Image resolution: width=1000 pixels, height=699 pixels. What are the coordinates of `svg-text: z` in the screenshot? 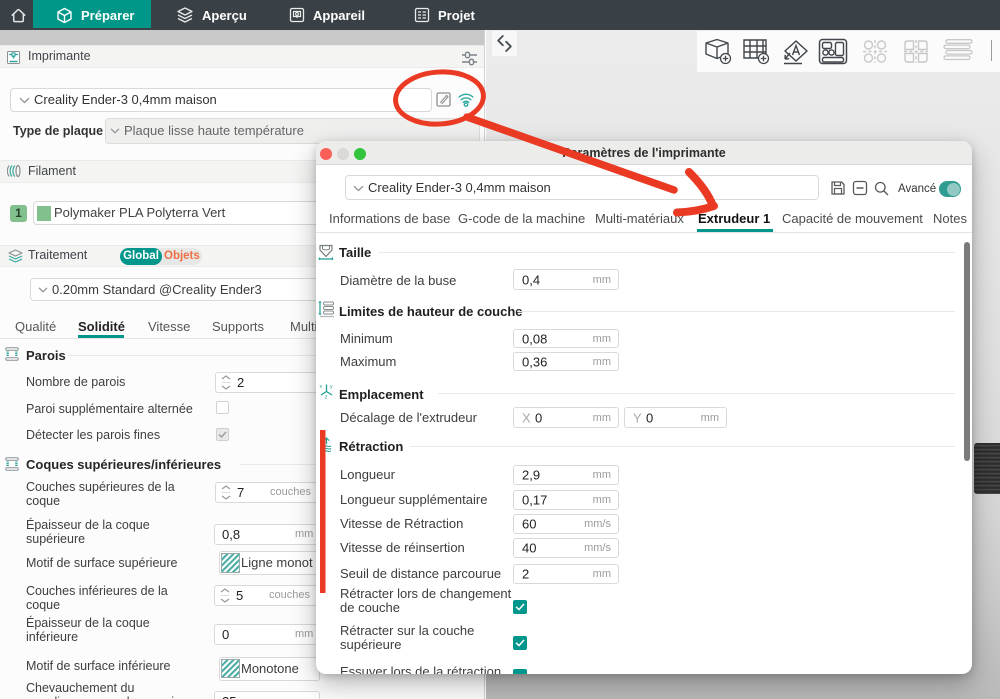 It's located at (326, 397).